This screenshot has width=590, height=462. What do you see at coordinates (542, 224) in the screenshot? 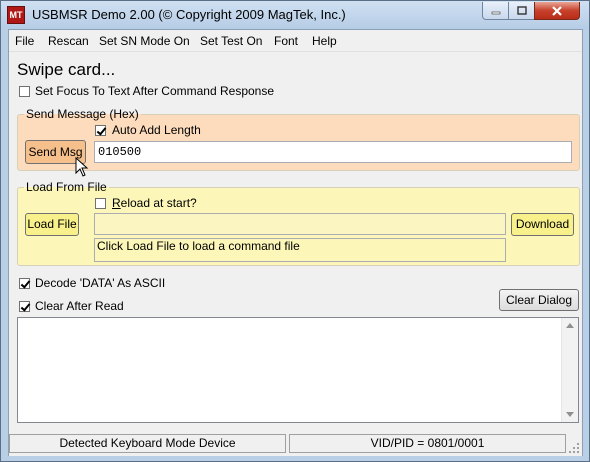
I see `download-button: Download` at bounding box center [542, 224].